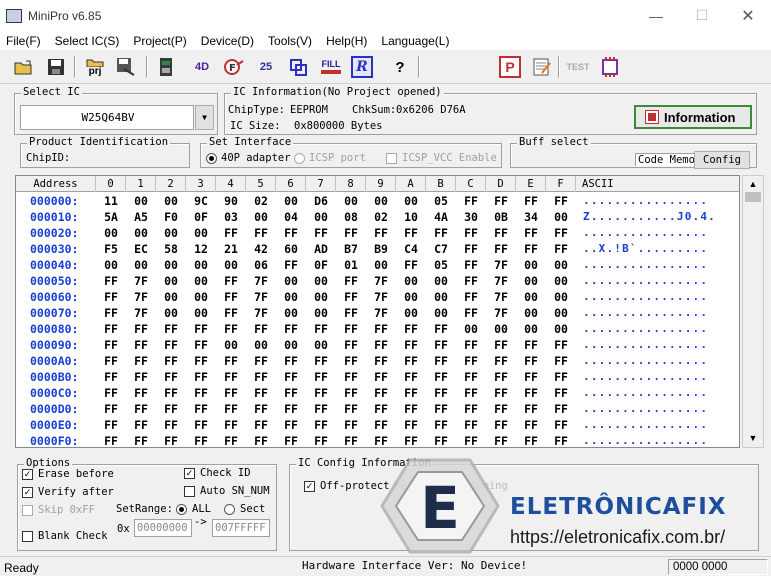 The height and width of the screenshot is (576, 771). Describe the element at coordinates (126, 67) in the screenshot. I see `save-project-icon` at that location.